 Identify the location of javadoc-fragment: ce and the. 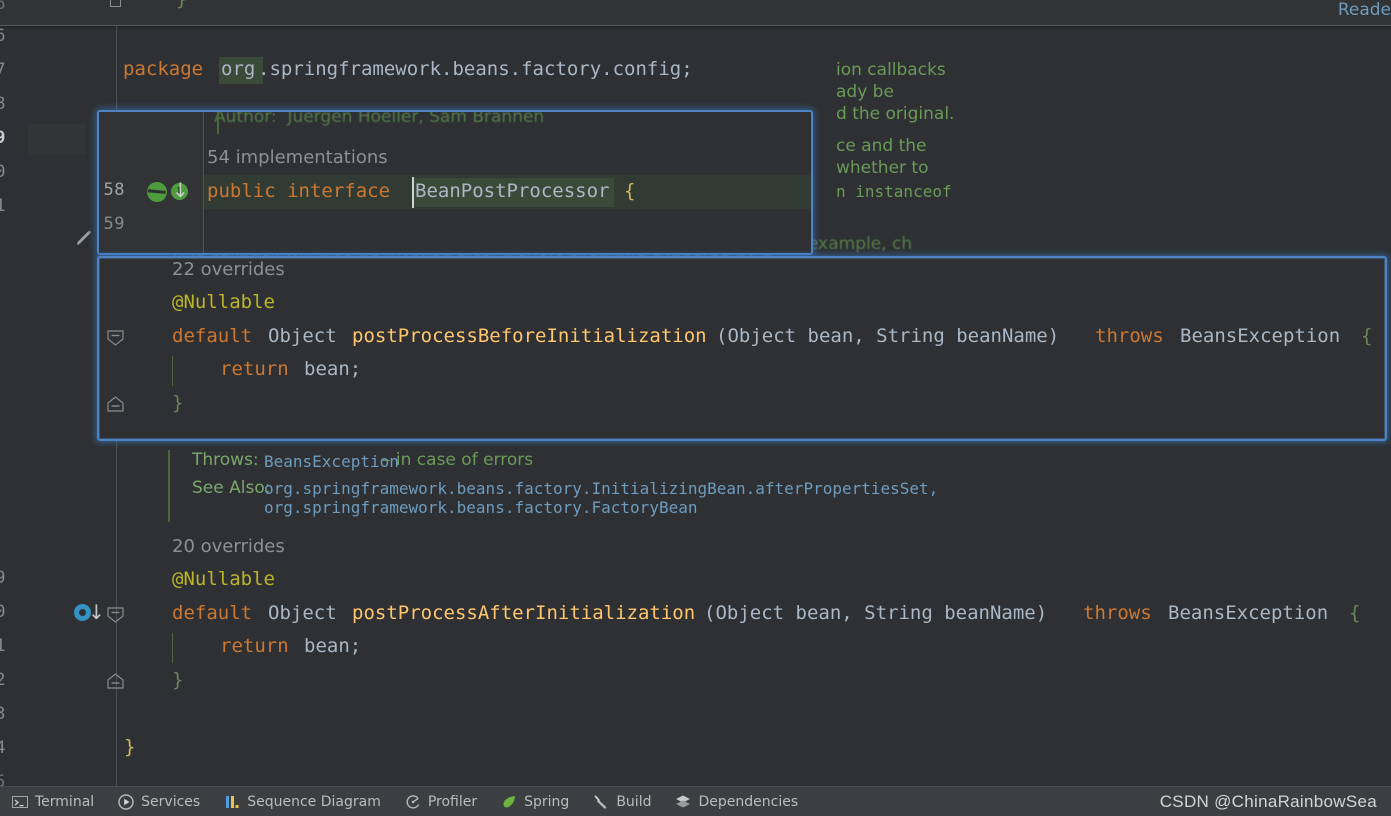
(881, 146).